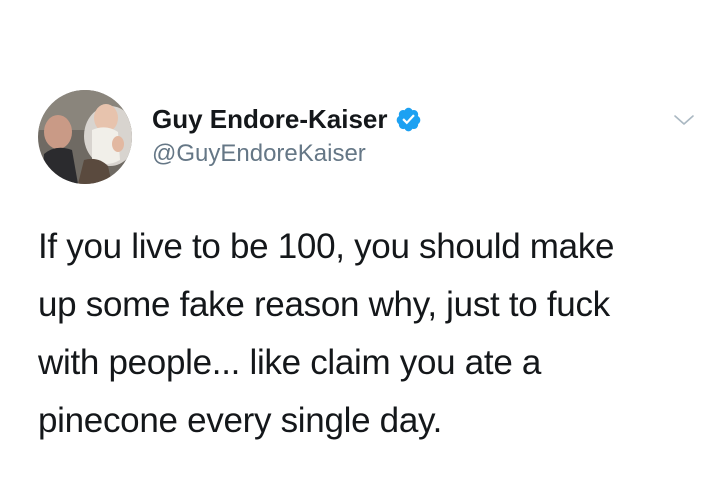 The height and width of the screenshot is (484, 728). What do you see at coordinates (684, 120) in the screenshot?
I see `chevron-down-icon` at bounding box center [684, 120].